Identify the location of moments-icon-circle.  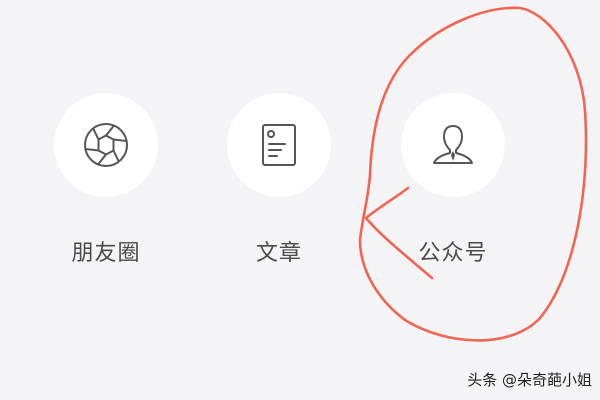
(106, 145).